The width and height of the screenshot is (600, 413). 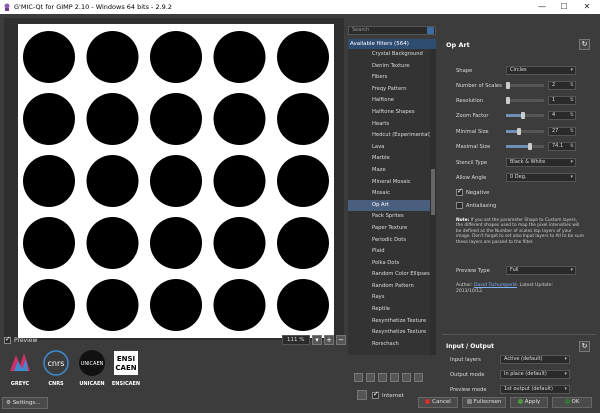 What do you see at coordinates (541, 162) in the screenshot?
I see `stencil-select: Black & White` at bounding box center [541, 162].